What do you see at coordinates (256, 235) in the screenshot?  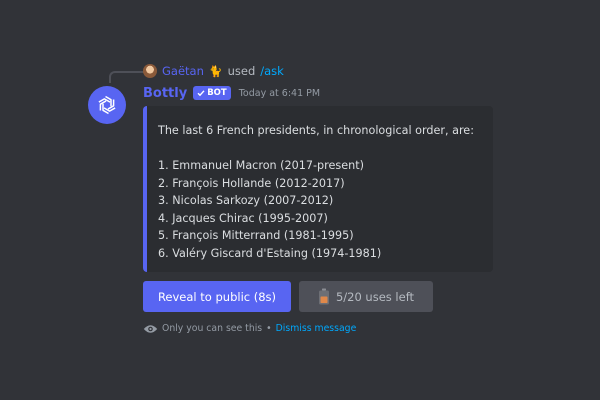 I see `list-item: 5. François Mitterrand (1981-1995)` at bounding box center [256, 235].